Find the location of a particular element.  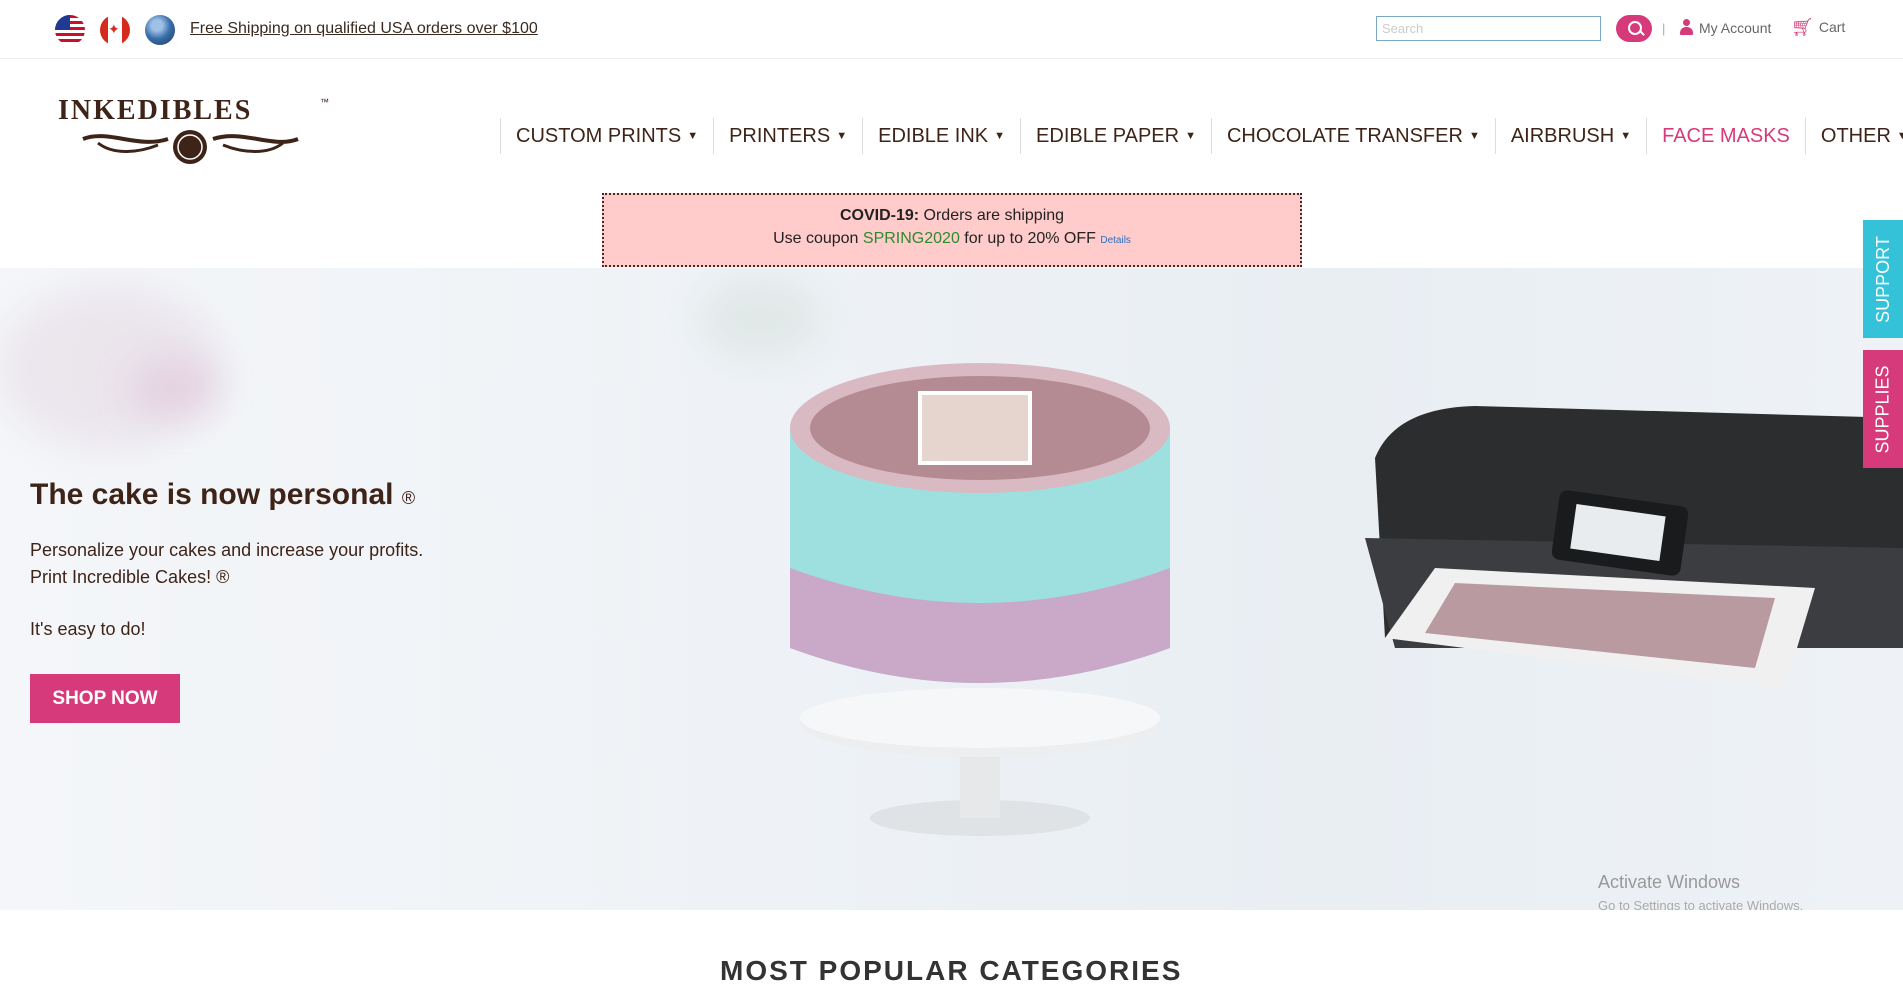

coupon-suffix: for up to 20% OFF is located at coordinates (1027, 238).